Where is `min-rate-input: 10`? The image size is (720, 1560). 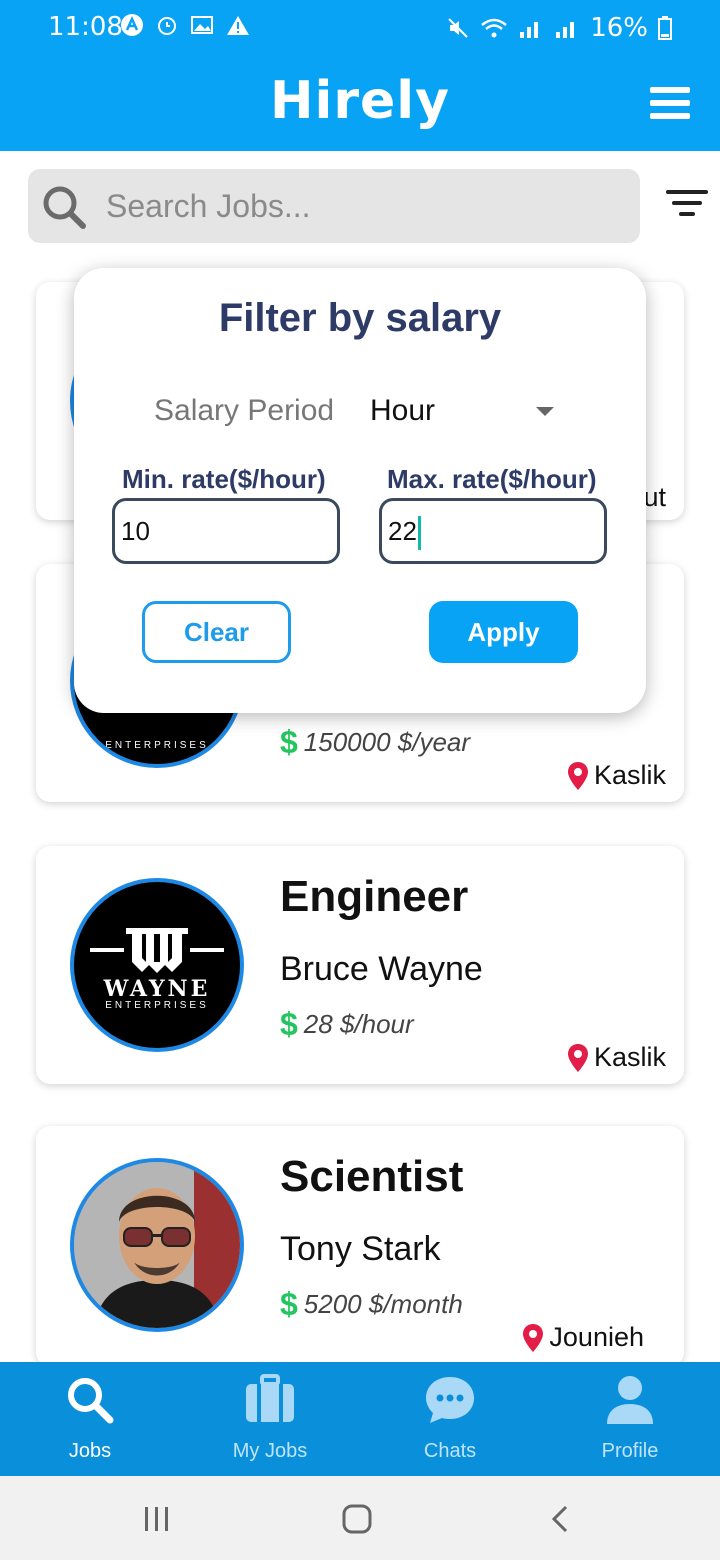 min-rate-input: 10 is located at coordinates (226, 531).